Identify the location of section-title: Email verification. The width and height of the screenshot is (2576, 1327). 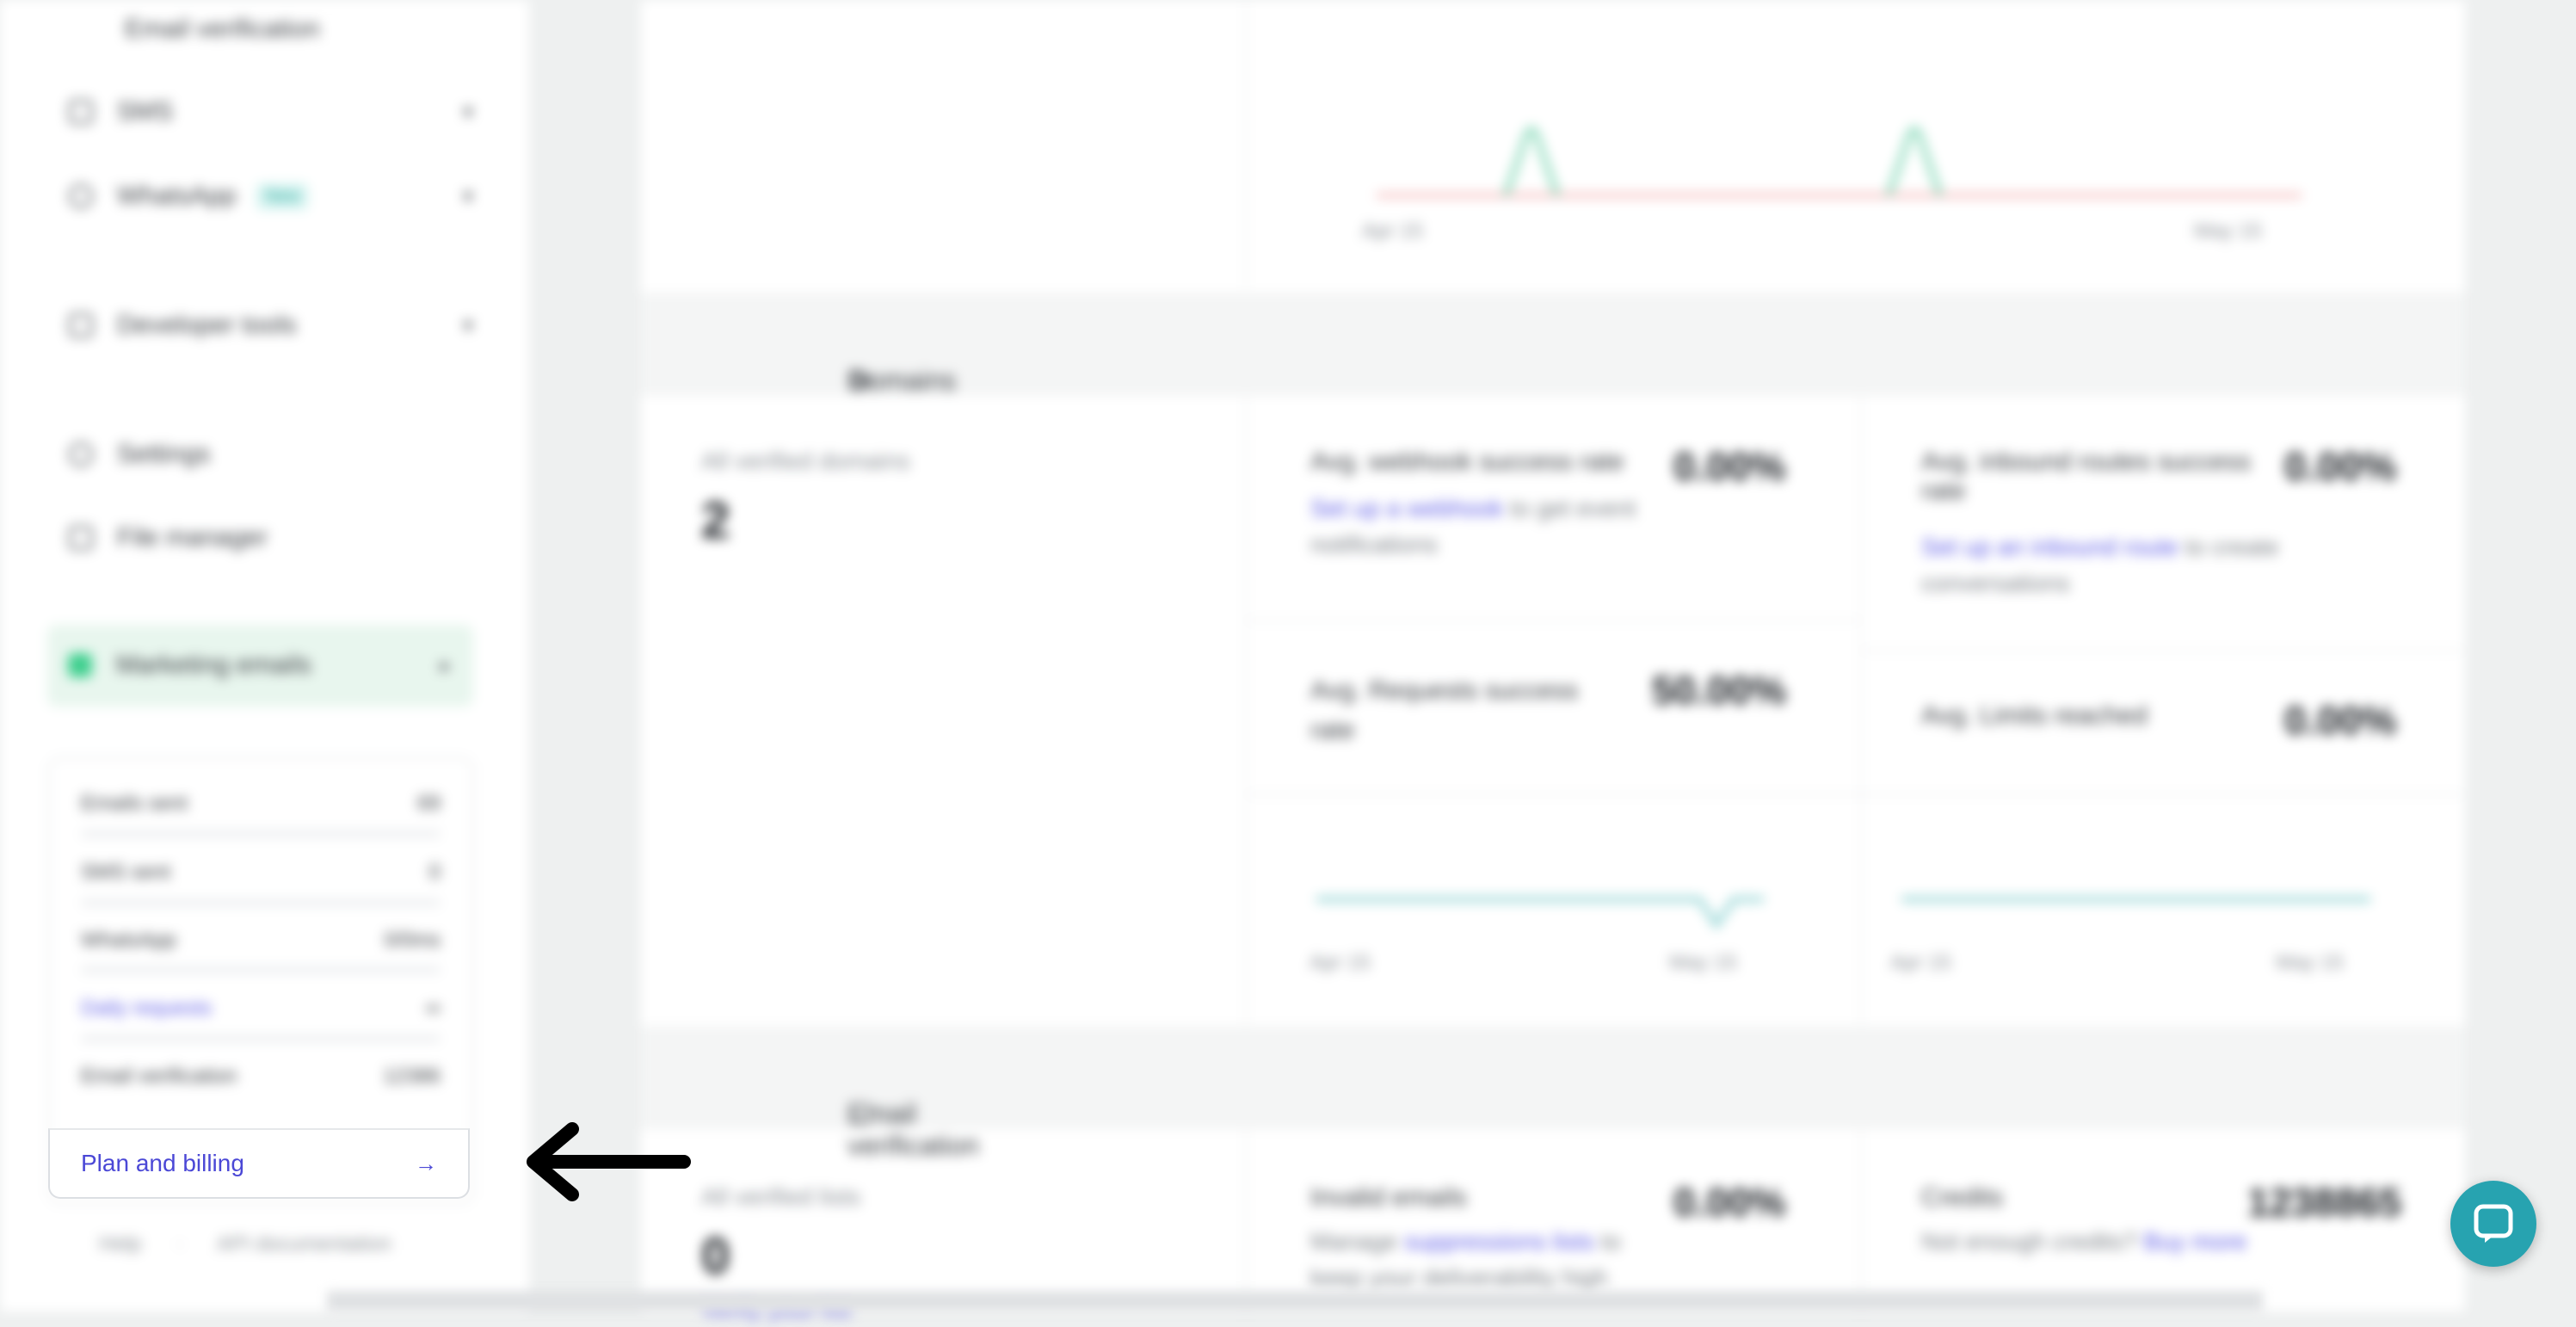
(913, 1129).